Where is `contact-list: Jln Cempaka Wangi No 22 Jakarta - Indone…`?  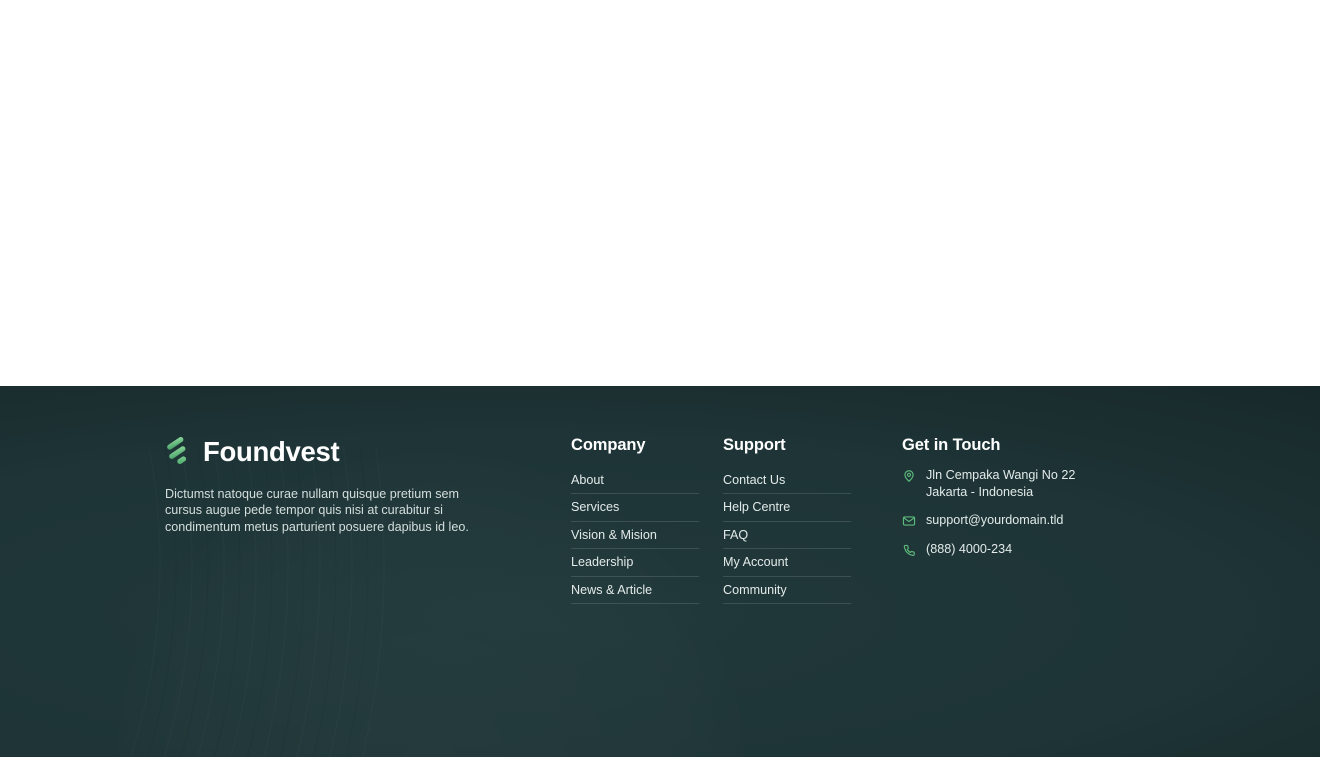 contact-list: Jln Cempaka Wangi No 22 Jakarta - Indone… is located at coordinates (1052, 512).